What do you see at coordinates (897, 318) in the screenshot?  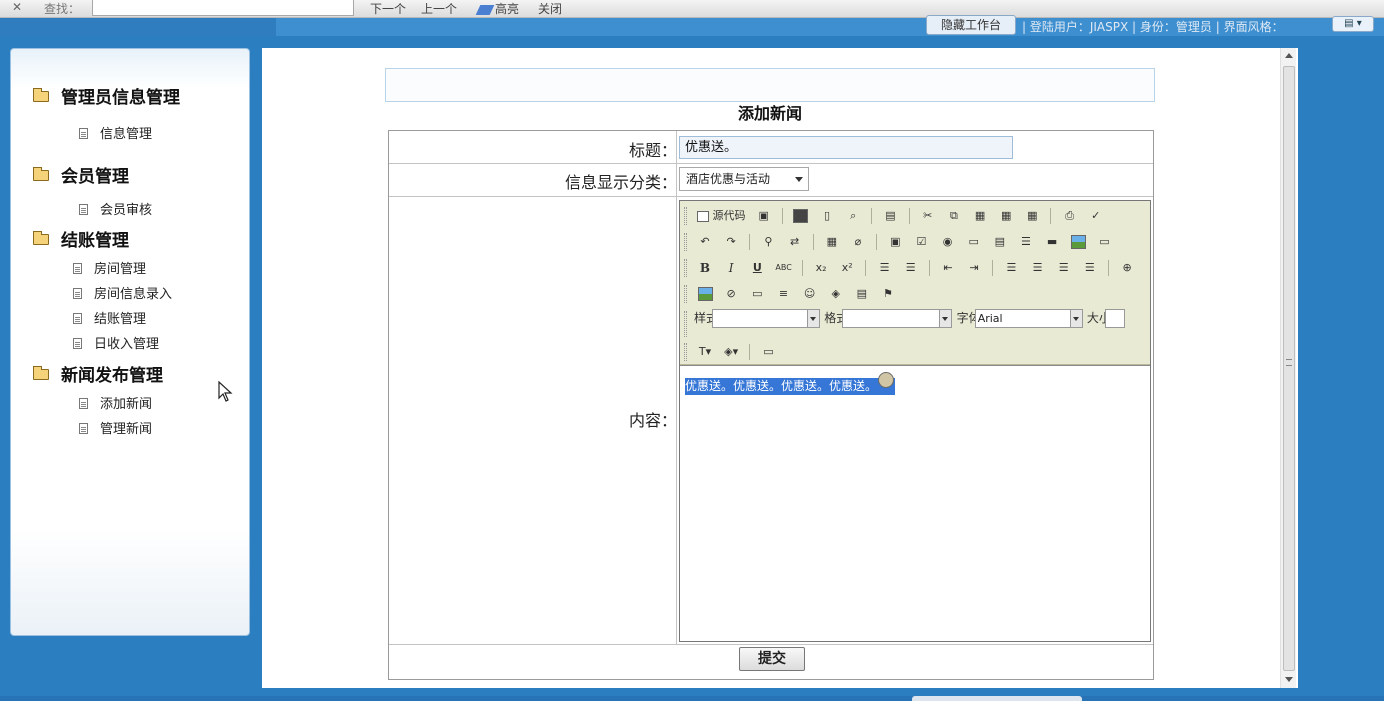 I see `format-combo` at bounding box center [897, 318].